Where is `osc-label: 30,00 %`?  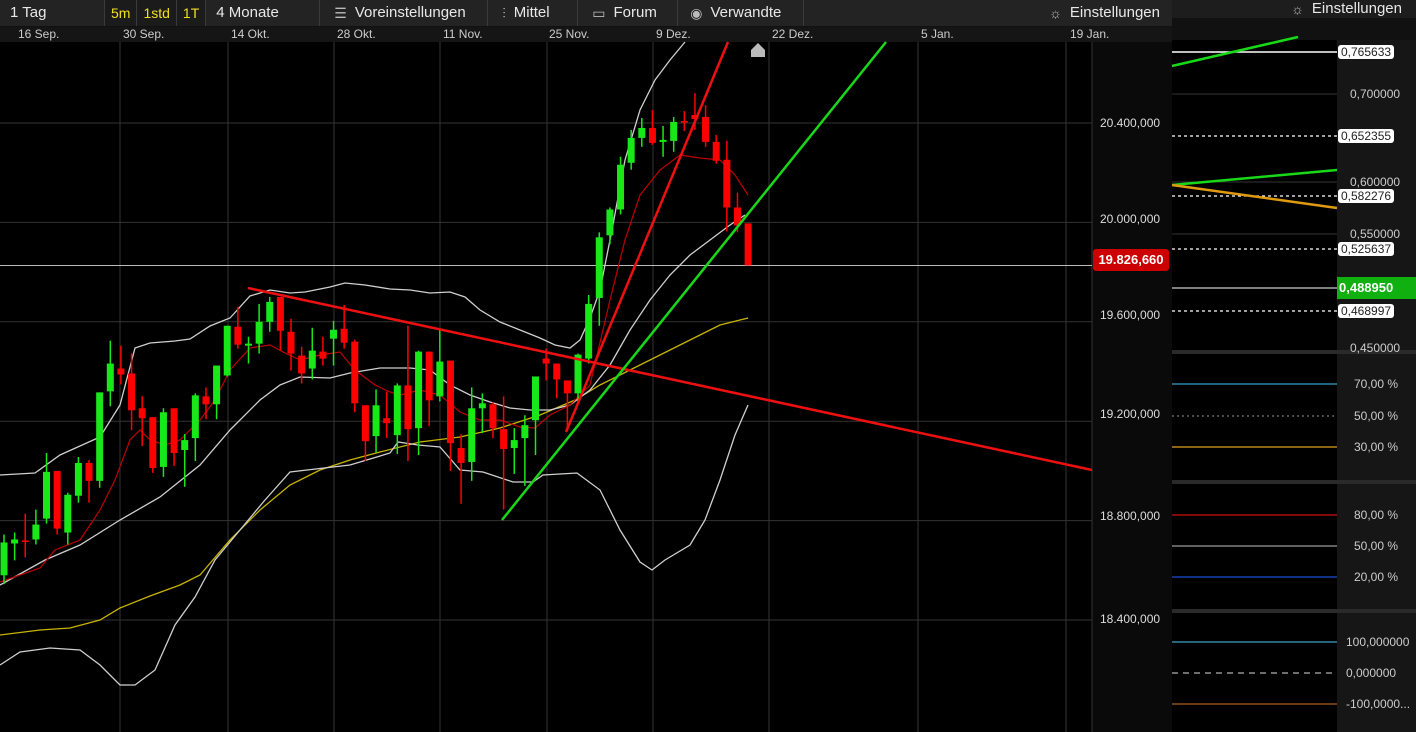
osc-label: 30,00 % is located at coordinates (1376, 447).